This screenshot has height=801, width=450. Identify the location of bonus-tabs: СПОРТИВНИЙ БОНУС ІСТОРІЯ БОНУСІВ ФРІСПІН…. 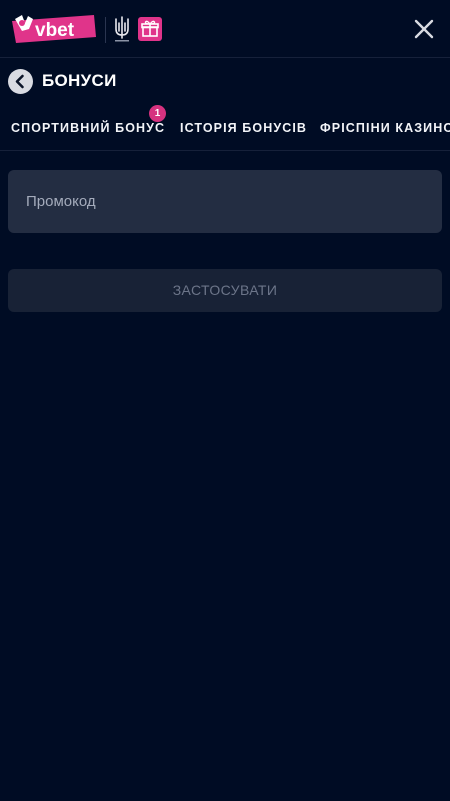
(225, 128).